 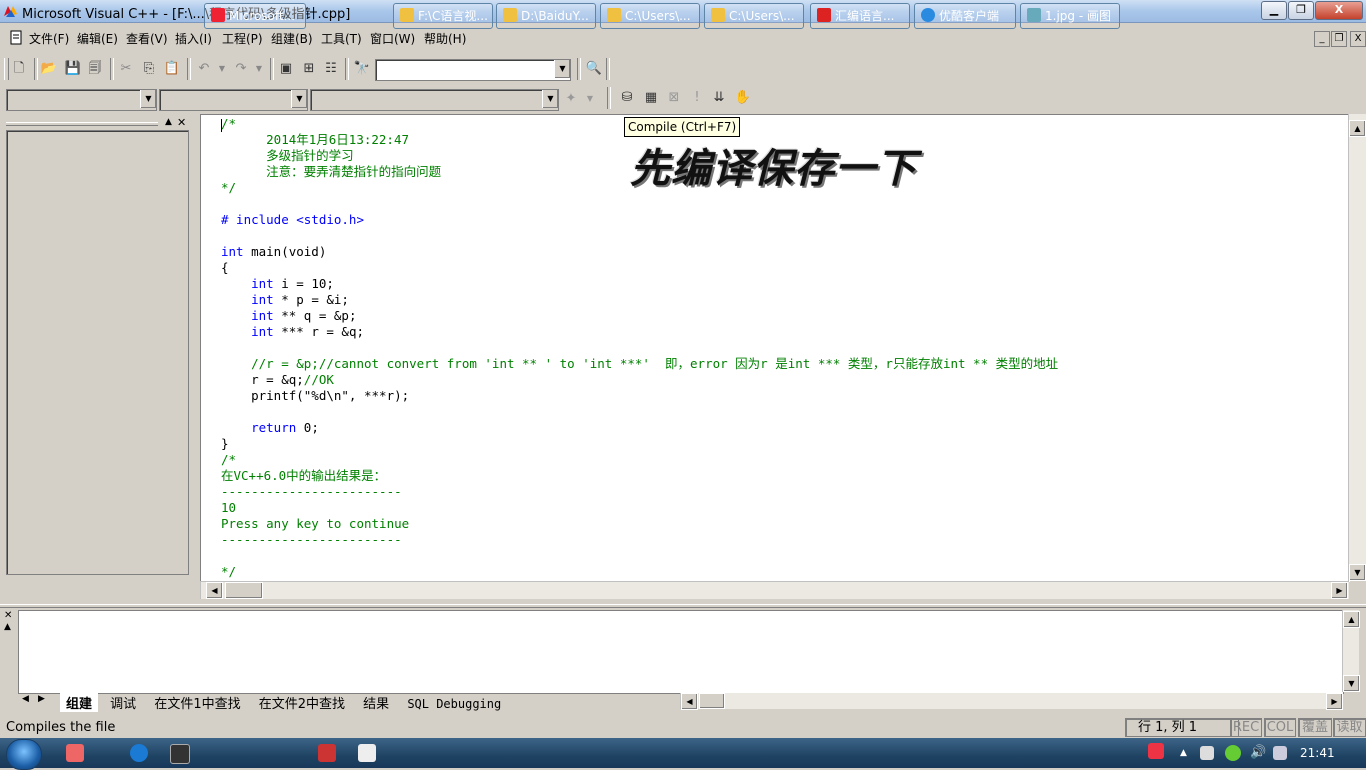 What do you see at coordinates (244, 590) in the screenshot?
I see `horizontal-scroll-thumb` at bounding box center [244, 590].